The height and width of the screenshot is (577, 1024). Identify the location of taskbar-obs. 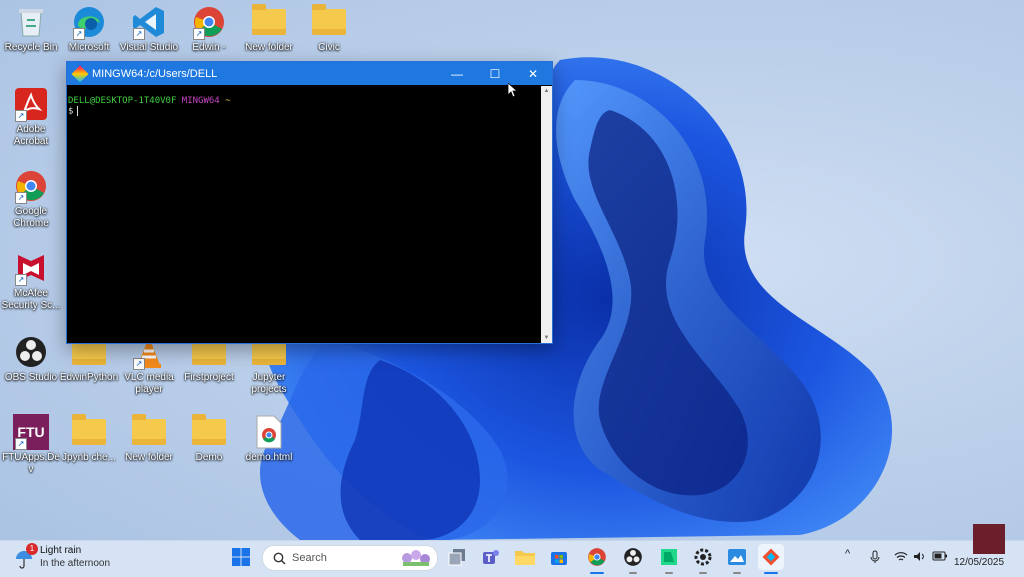
(633, 559).